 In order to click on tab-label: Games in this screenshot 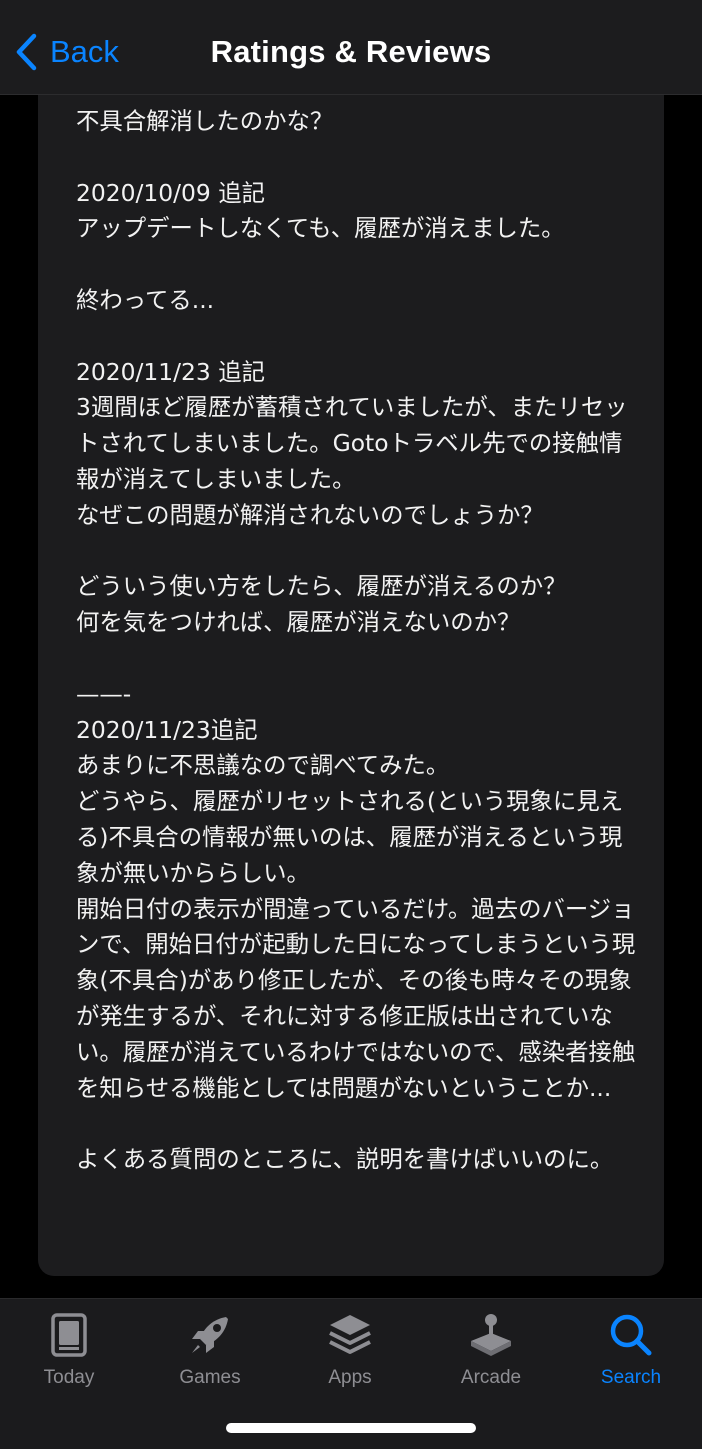, I will do `click(210, 1377)`.